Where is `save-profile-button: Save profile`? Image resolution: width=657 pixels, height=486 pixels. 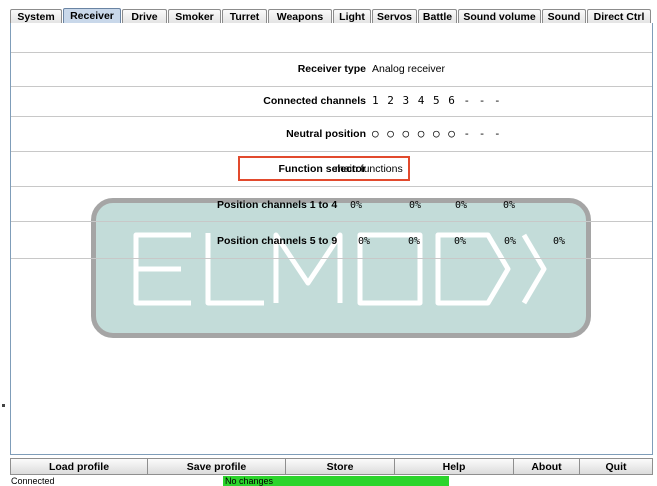
save-profile-button: Save profile is located at coordinates (216, 466).